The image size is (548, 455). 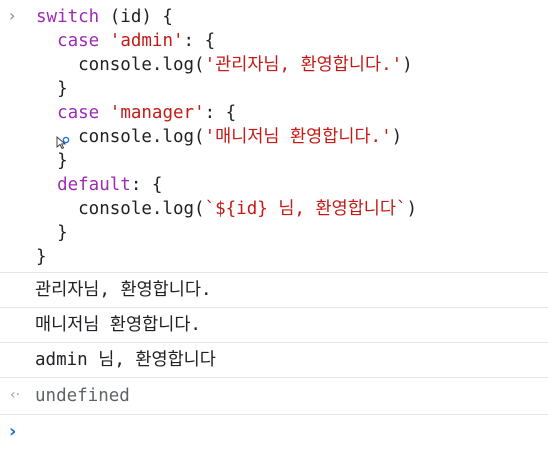 I want to click on code-text: (id) {, so click(x=136, y=17).